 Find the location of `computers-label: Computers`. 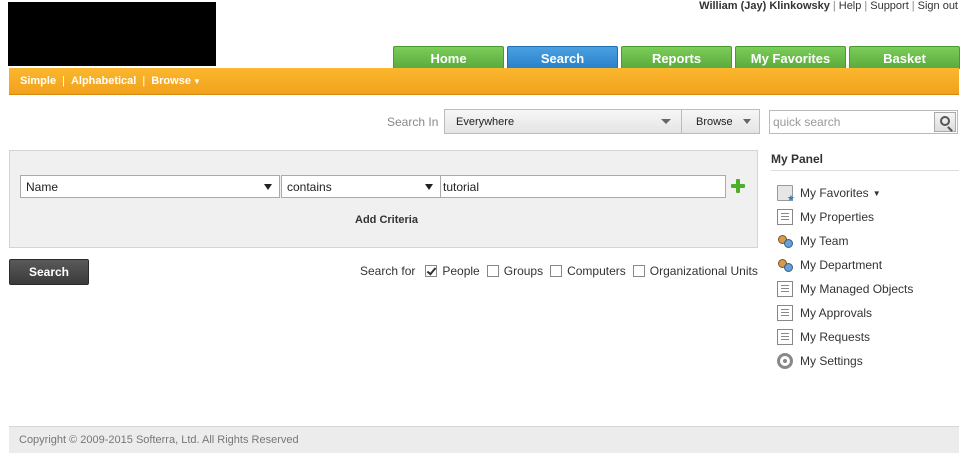

computers-label: Computers is located at coordinates (596, 271).